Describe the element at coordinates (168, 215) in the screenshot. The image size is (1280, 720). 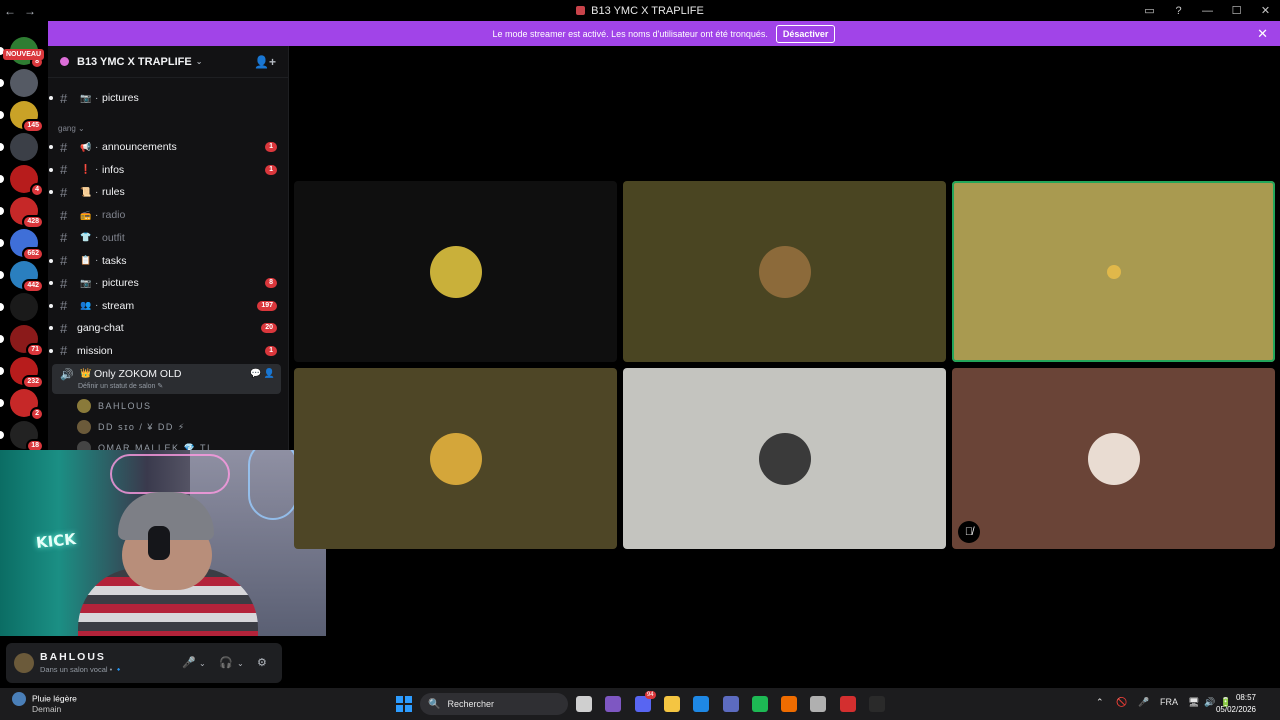
I see `channel-radio: # 📻 · radio` at that location.